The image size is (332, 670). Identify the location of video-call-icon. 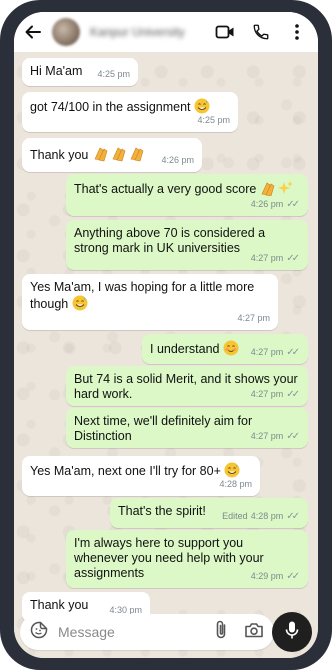
(225, 32).